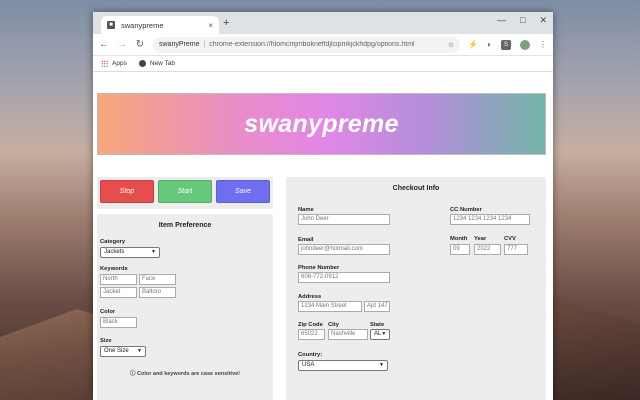 This screenshot has height=400, width=640. What do you see at coordinates (157, 292) in the screenshot?
I see `keyword-input: Baltoro` at bounding box center [157, 292].